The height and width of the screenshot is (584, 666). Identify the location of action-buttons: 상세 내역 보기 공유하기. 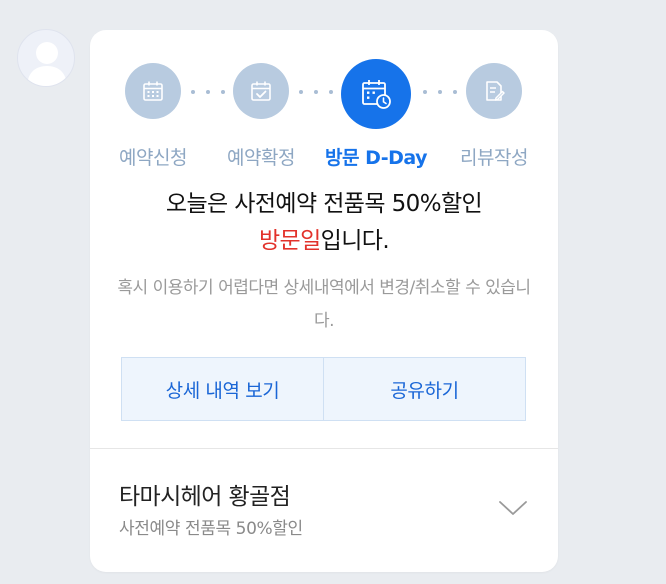
(323, 389).